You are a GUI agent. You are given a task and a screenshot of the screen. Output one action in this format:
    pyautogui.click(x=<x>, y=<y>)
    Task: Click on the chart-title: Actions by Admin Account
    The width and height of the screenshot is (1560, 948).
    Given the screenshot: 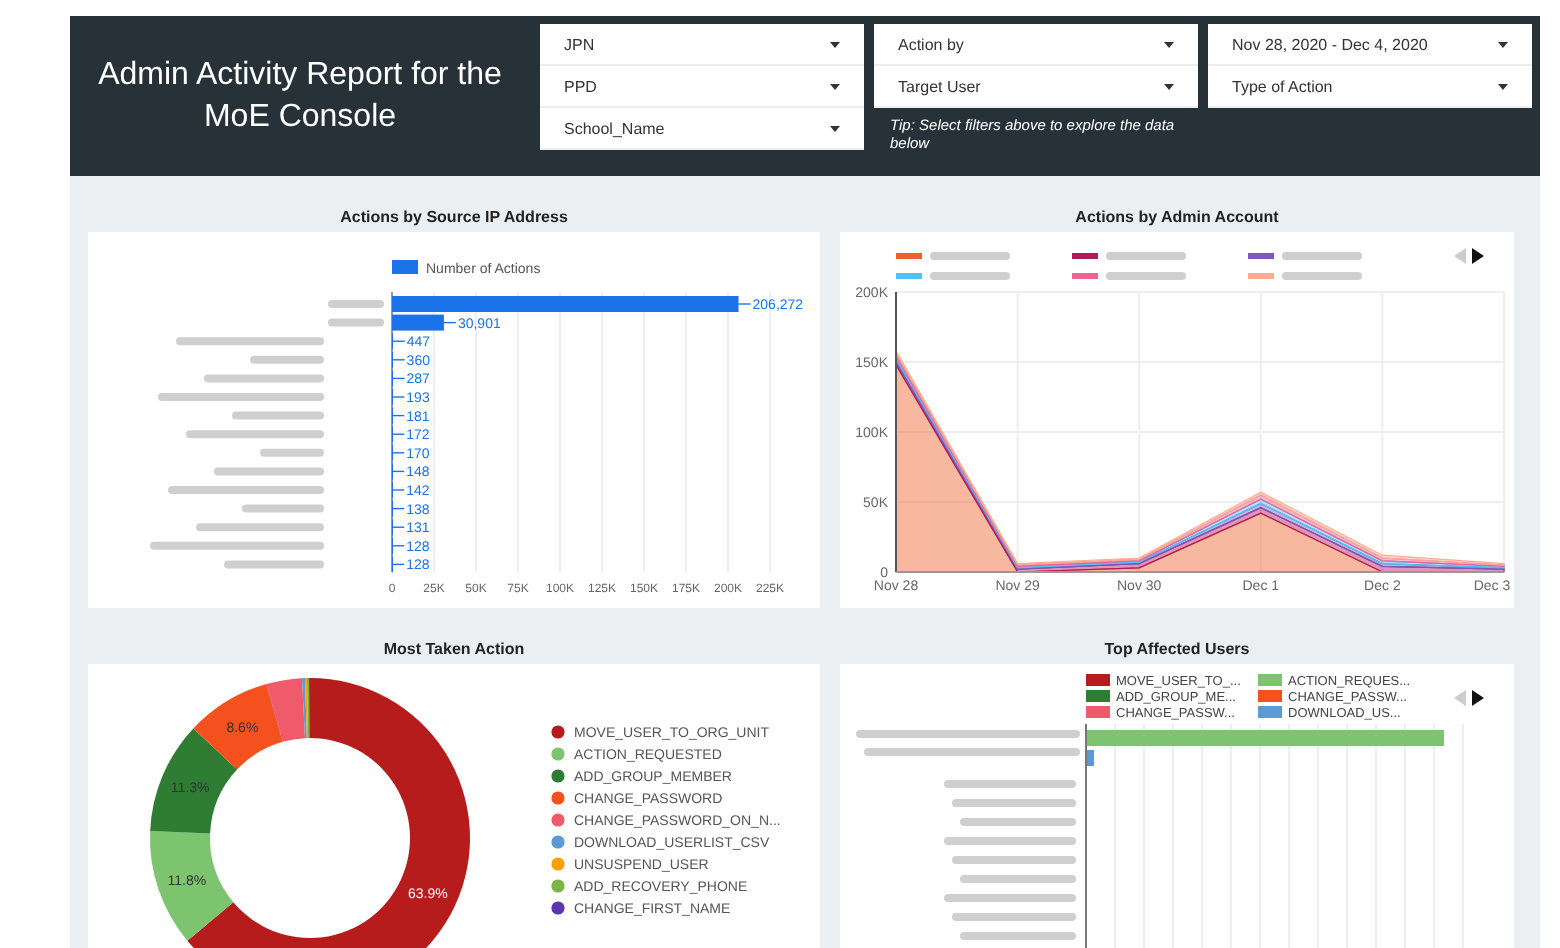 What is the action you would take?
    pyautogui.click(x=1177, y=218)
    